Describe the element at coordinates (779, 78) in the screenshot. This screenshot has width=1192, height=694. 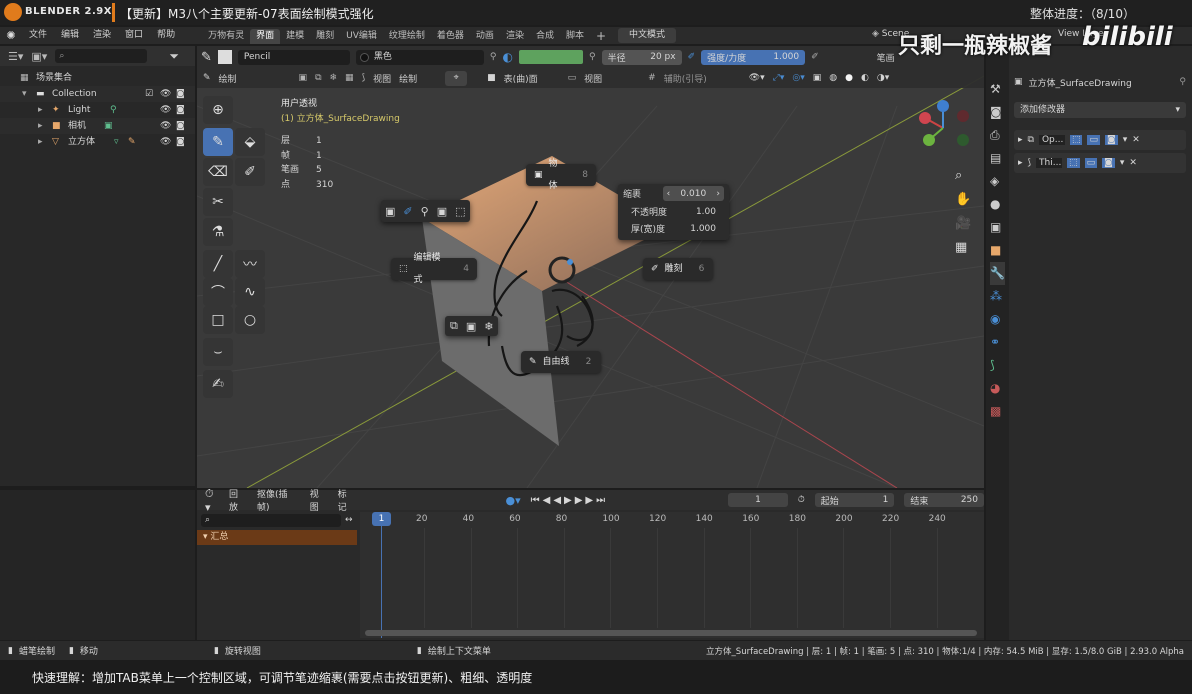
I see `gizmo-icon: ⤢▾` at that location.